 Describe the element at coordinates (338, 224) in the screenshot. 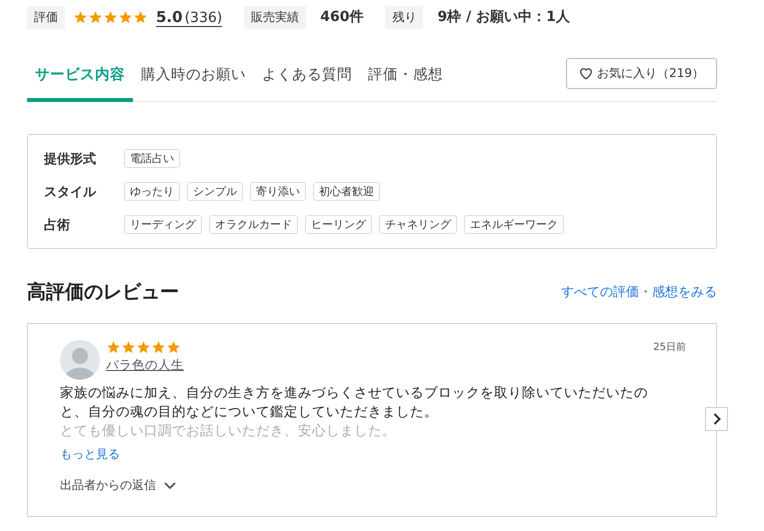

I see `tag: ヒーリング` at that location.